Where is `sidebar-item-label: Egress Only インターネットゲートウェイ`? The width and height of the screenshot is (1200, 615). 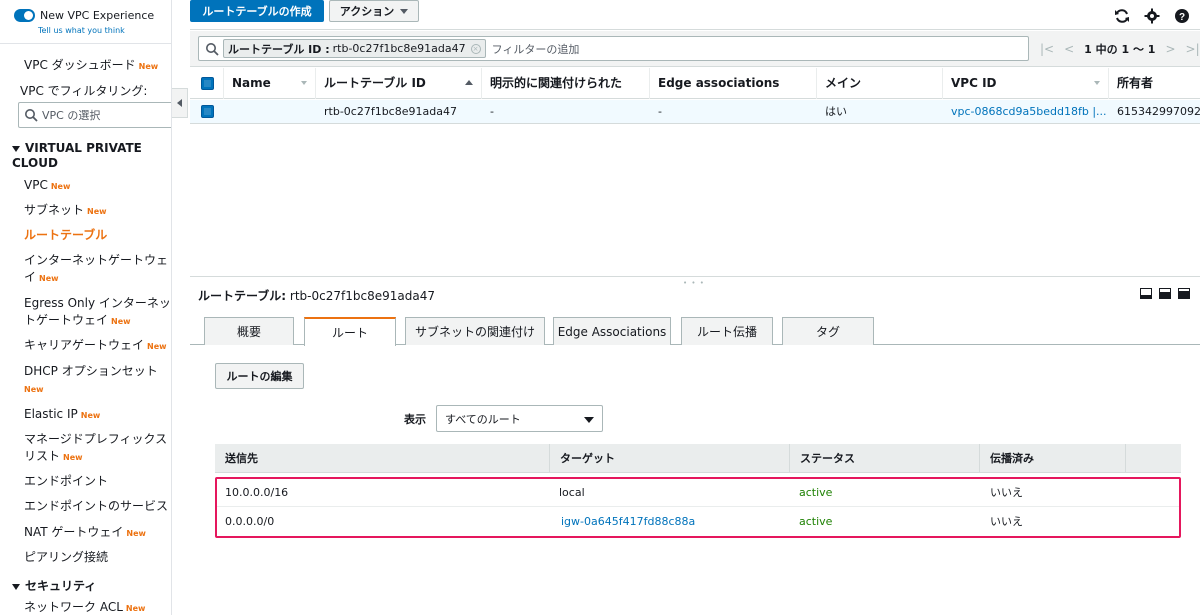 sidebar-item-label: Egress Only インターネットゲートウェイ is located at coordinates (97, 311).